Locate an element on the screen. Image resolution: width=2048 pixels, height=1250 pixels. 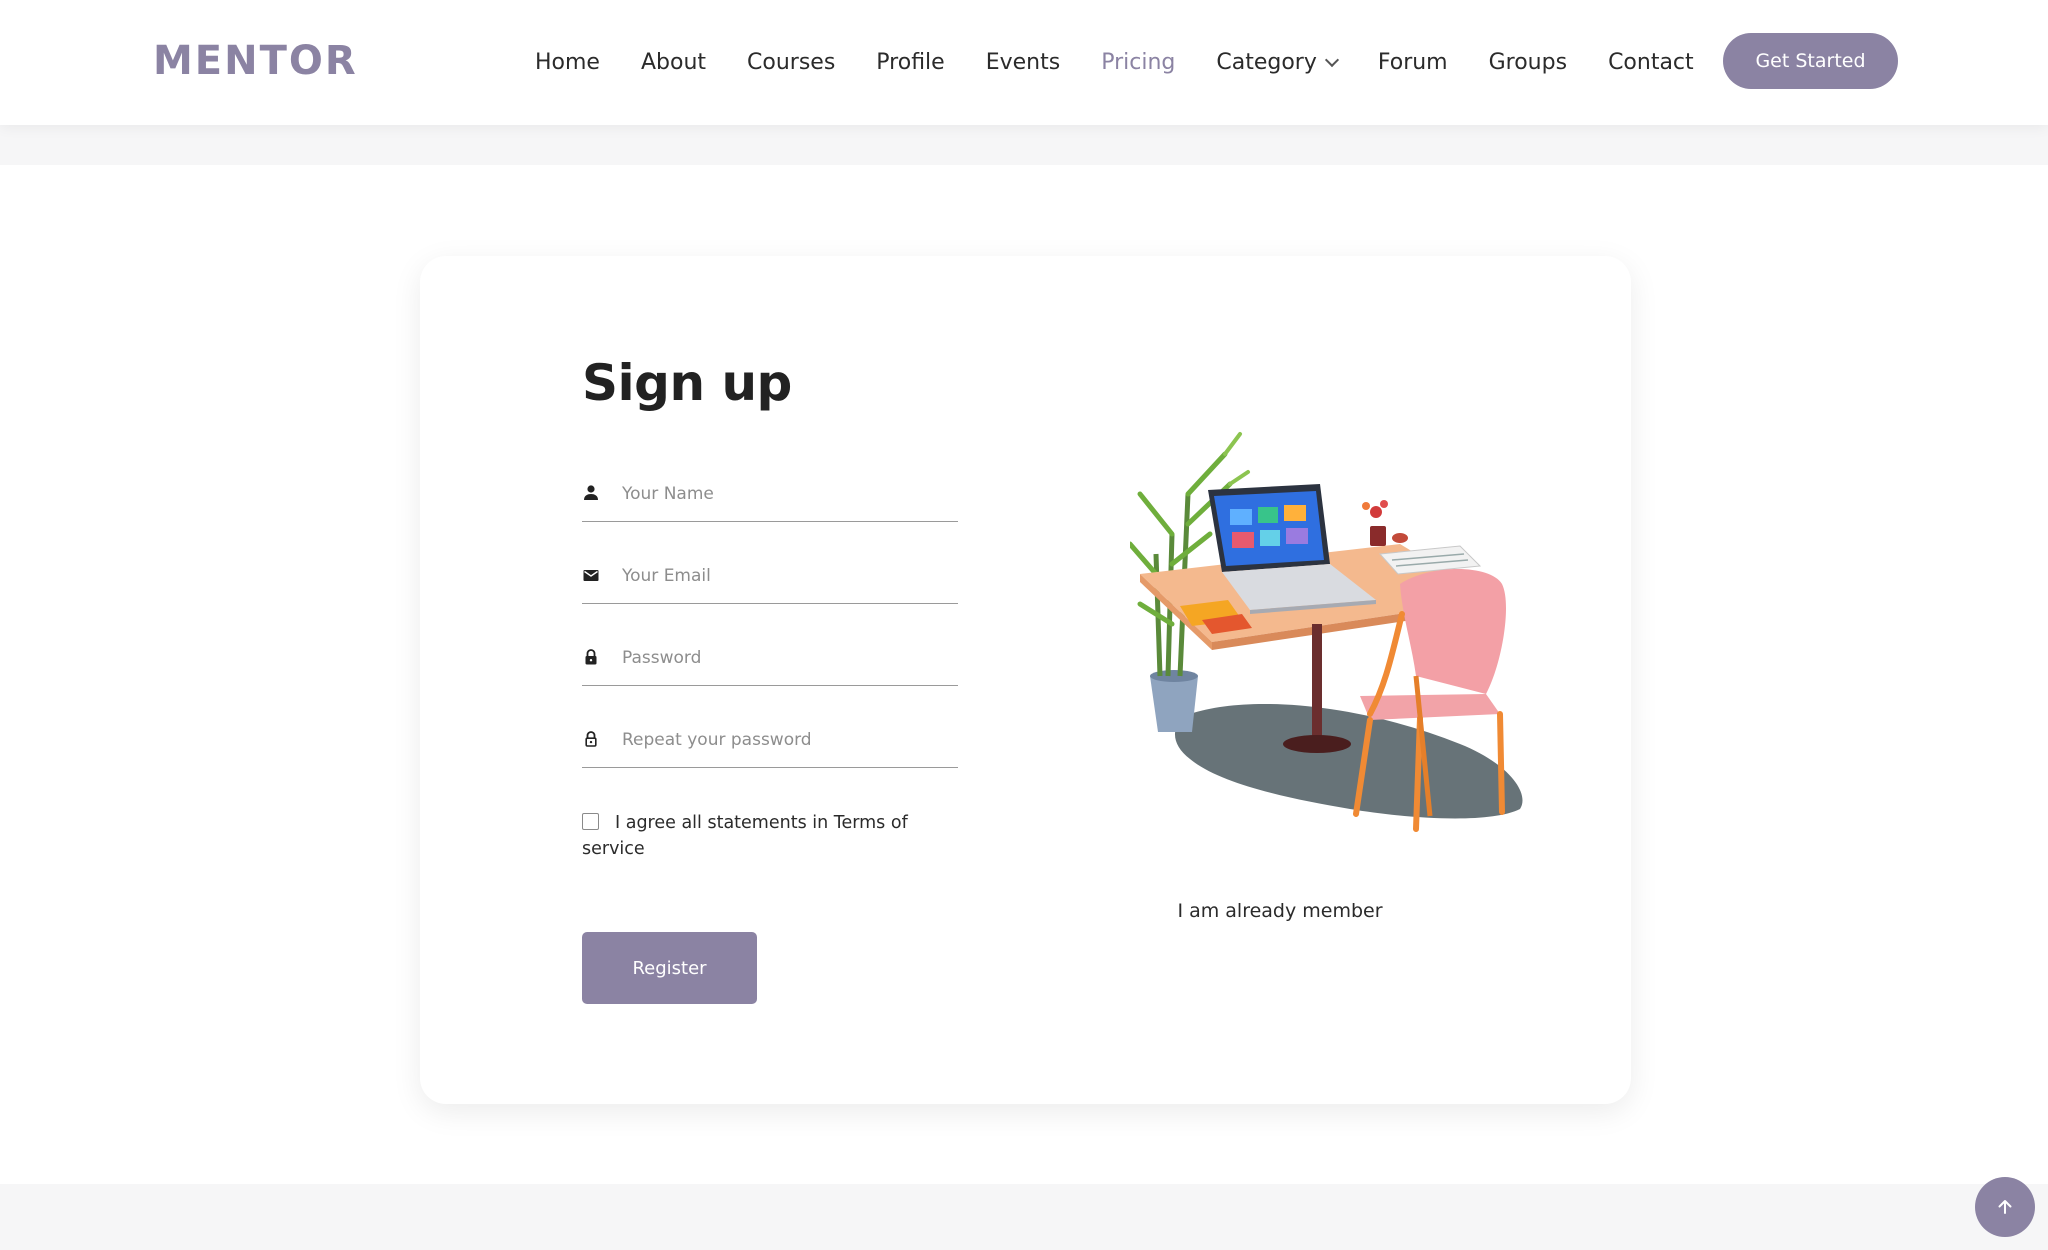
register-button: Register is located at coordinates (669, 968).